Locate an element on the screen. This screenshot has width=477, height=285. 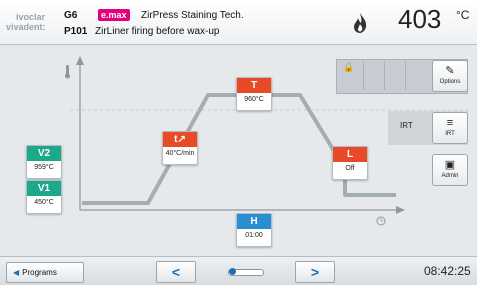
options-button: ✎ Options is located at coordinates (450, 76).